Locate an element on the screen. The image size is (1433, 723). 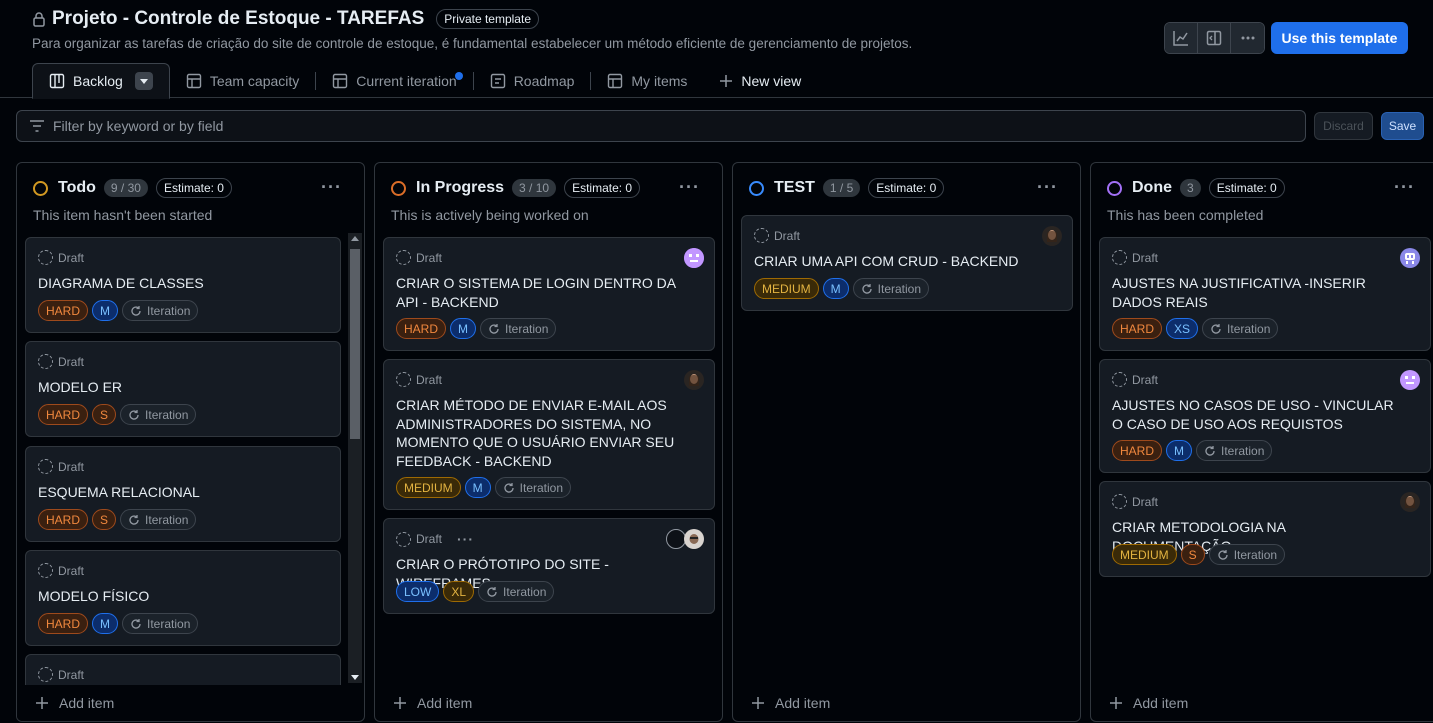
column-scrollbar is located at coordinates (355, 458).